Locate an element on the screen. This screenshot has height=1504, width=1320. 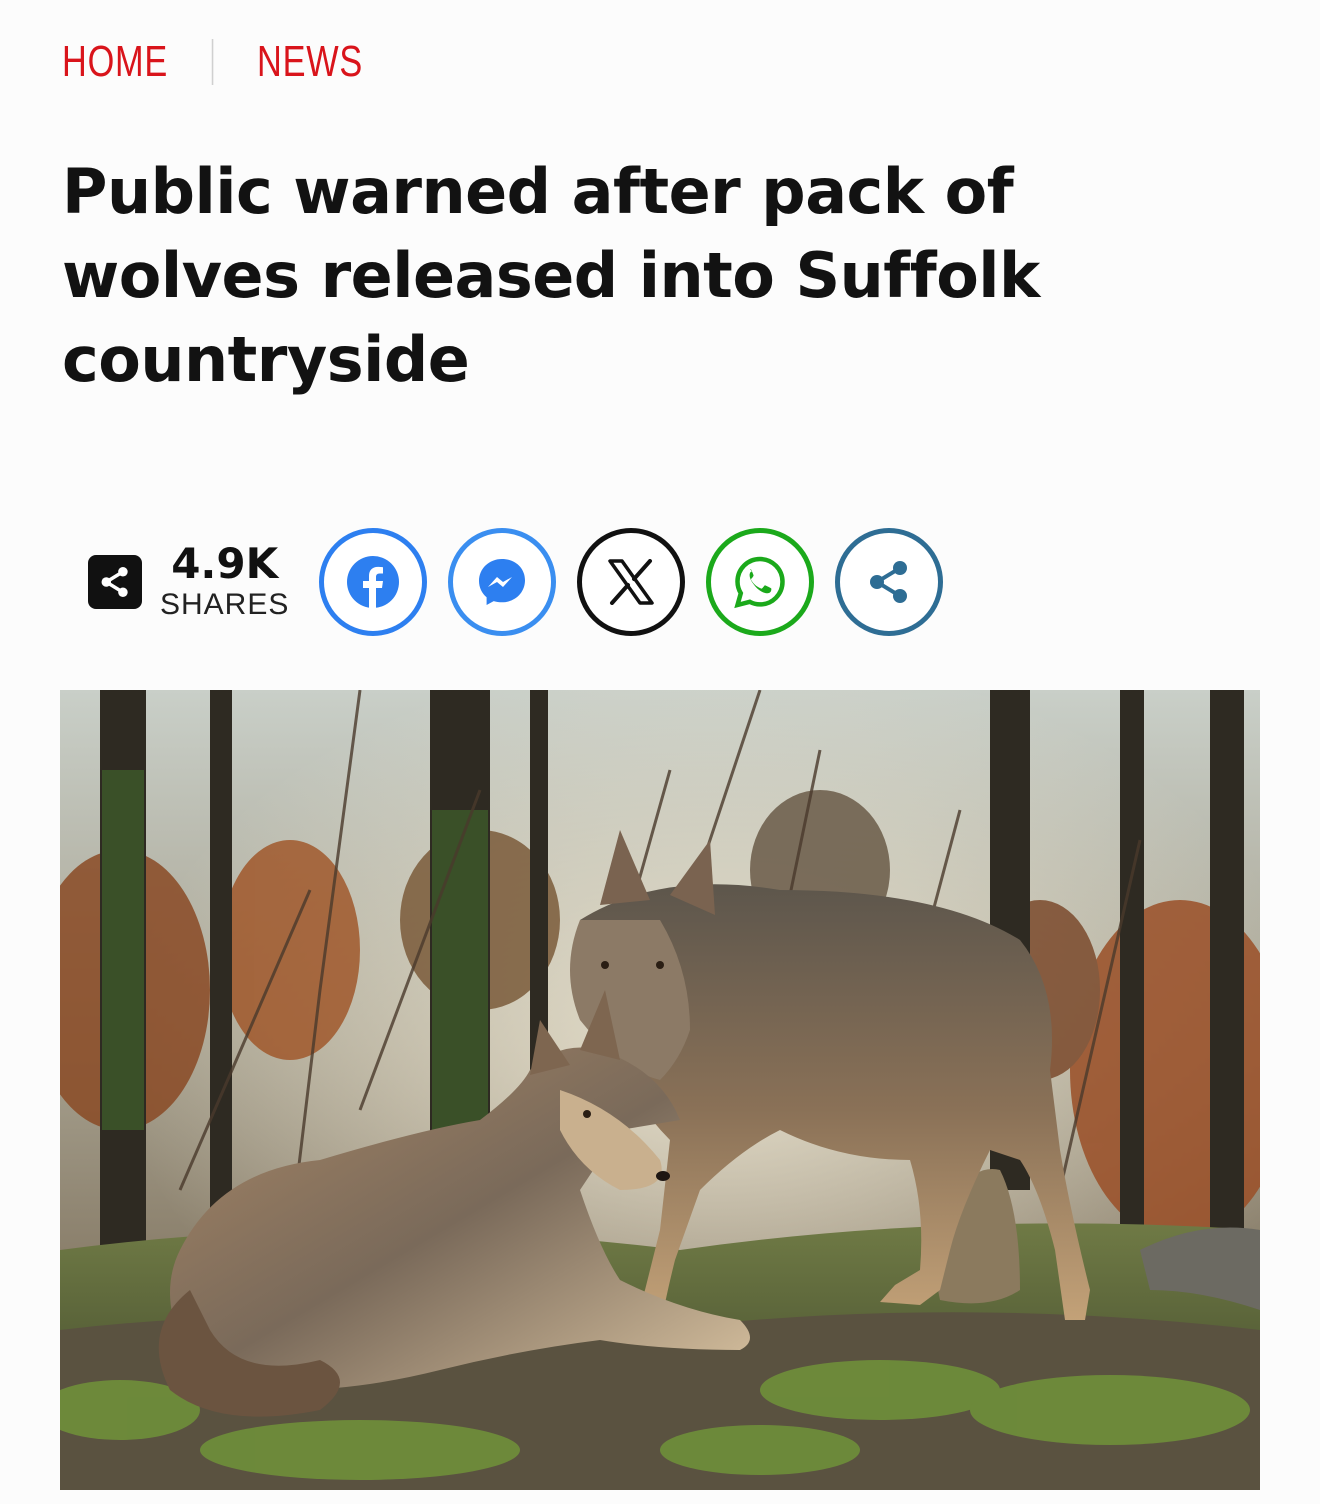
breadcrumb-divider is located at coordinates (212, 62).